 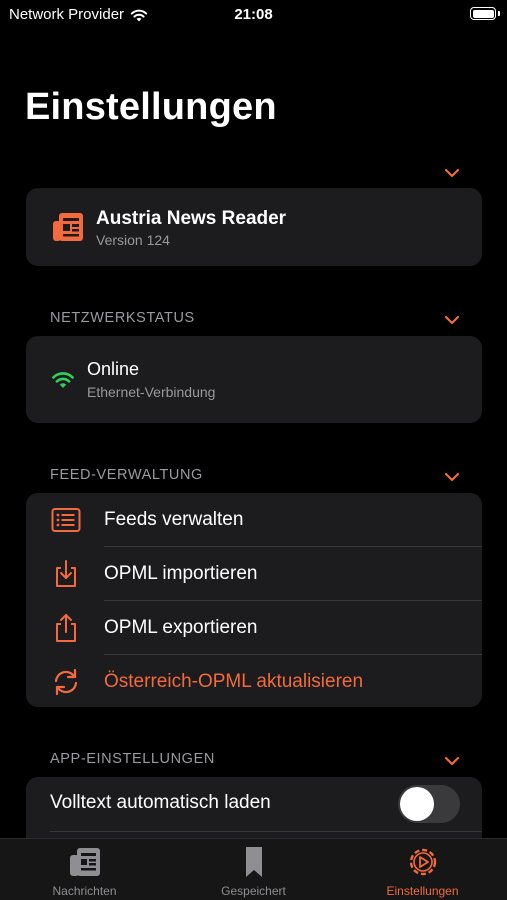 I want to click on status-bar: Network Provider 21:08, so click(x=253, y=15).